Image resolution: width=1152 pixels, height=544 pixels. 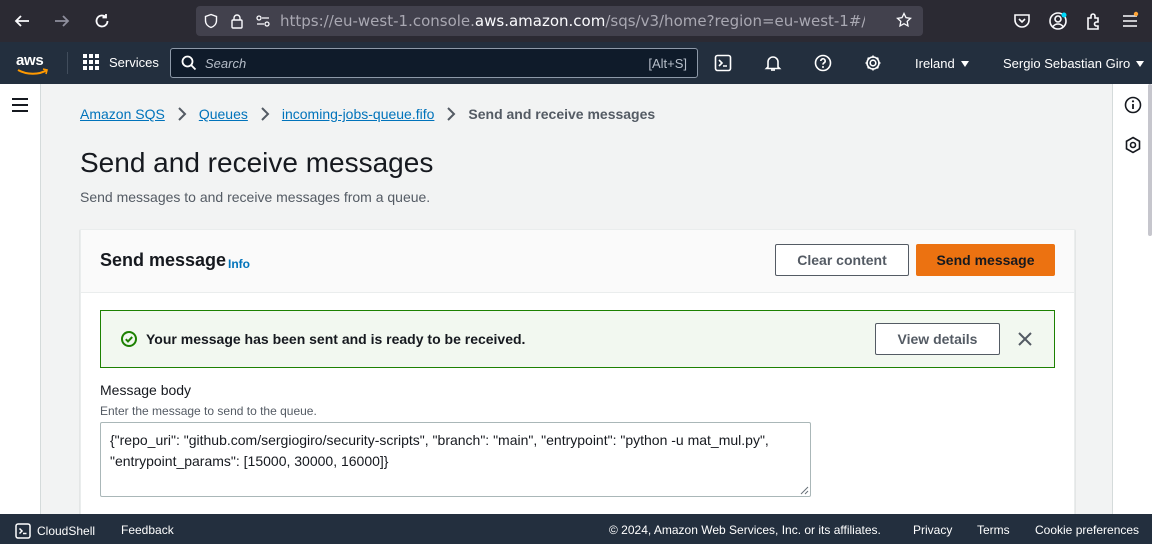 What do you see at coordinates (146, 390) in the screenshot?
I see `message-body-label: Message body` at bounding box center [146, 390].